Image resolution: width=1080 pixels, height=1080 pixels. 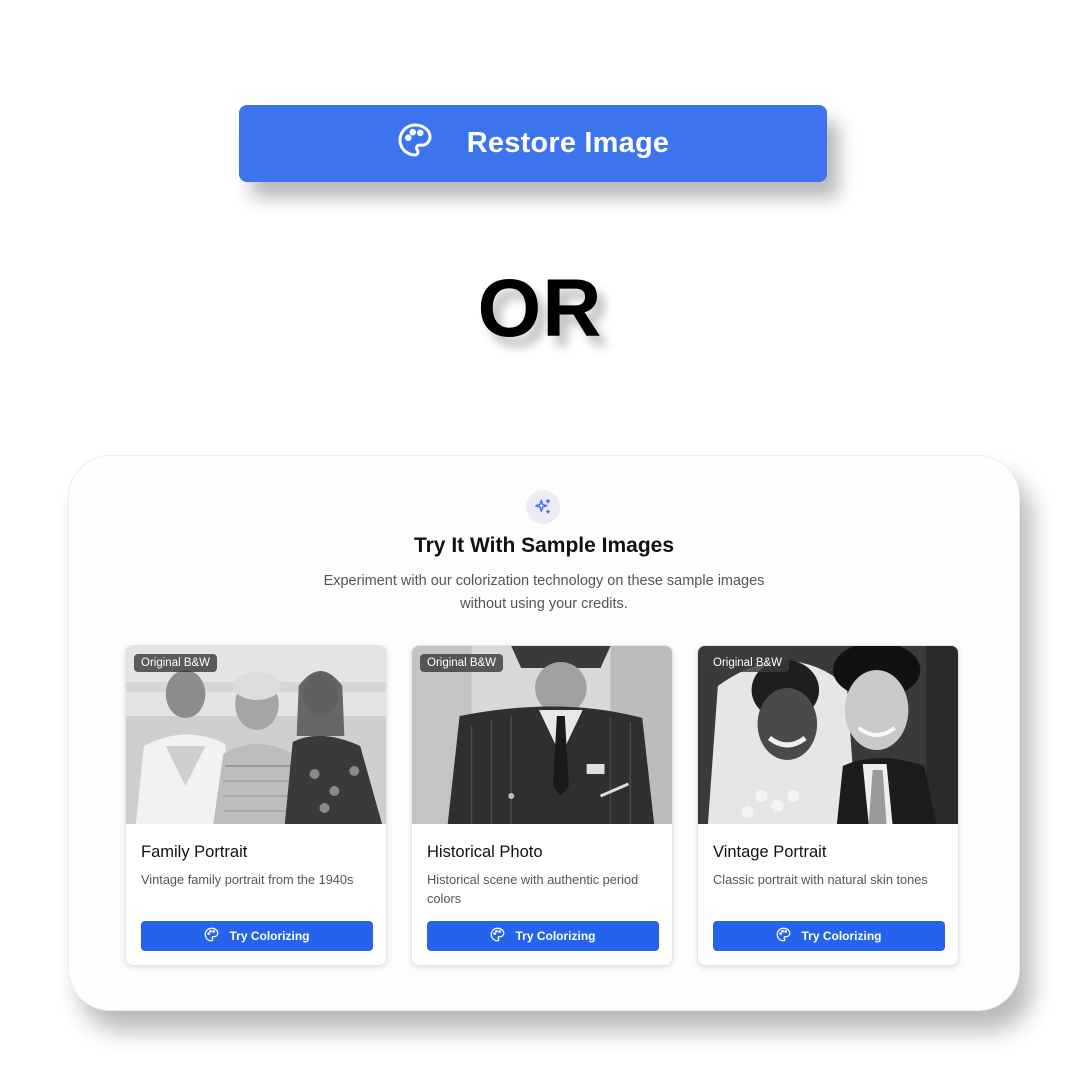 I want to click on restore-image-label: Restore Image, so click(x=568, y=143).